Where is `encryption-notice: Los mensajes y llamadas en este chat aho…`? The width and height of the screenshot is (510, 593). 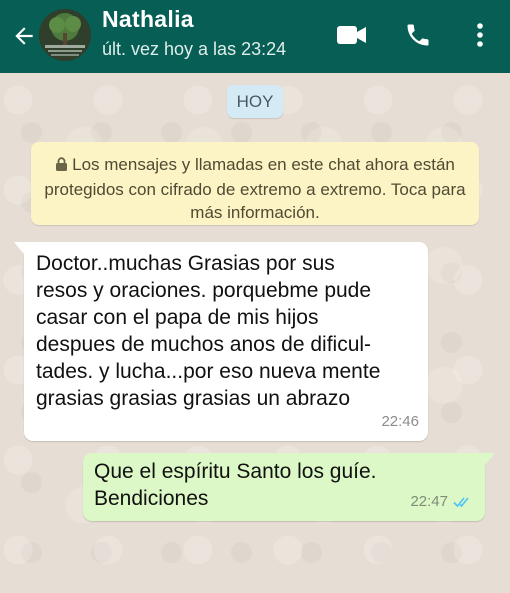 encryption-notice: Los mensajes y llamadas en este chat aho… is located at coordinates (255, 183).